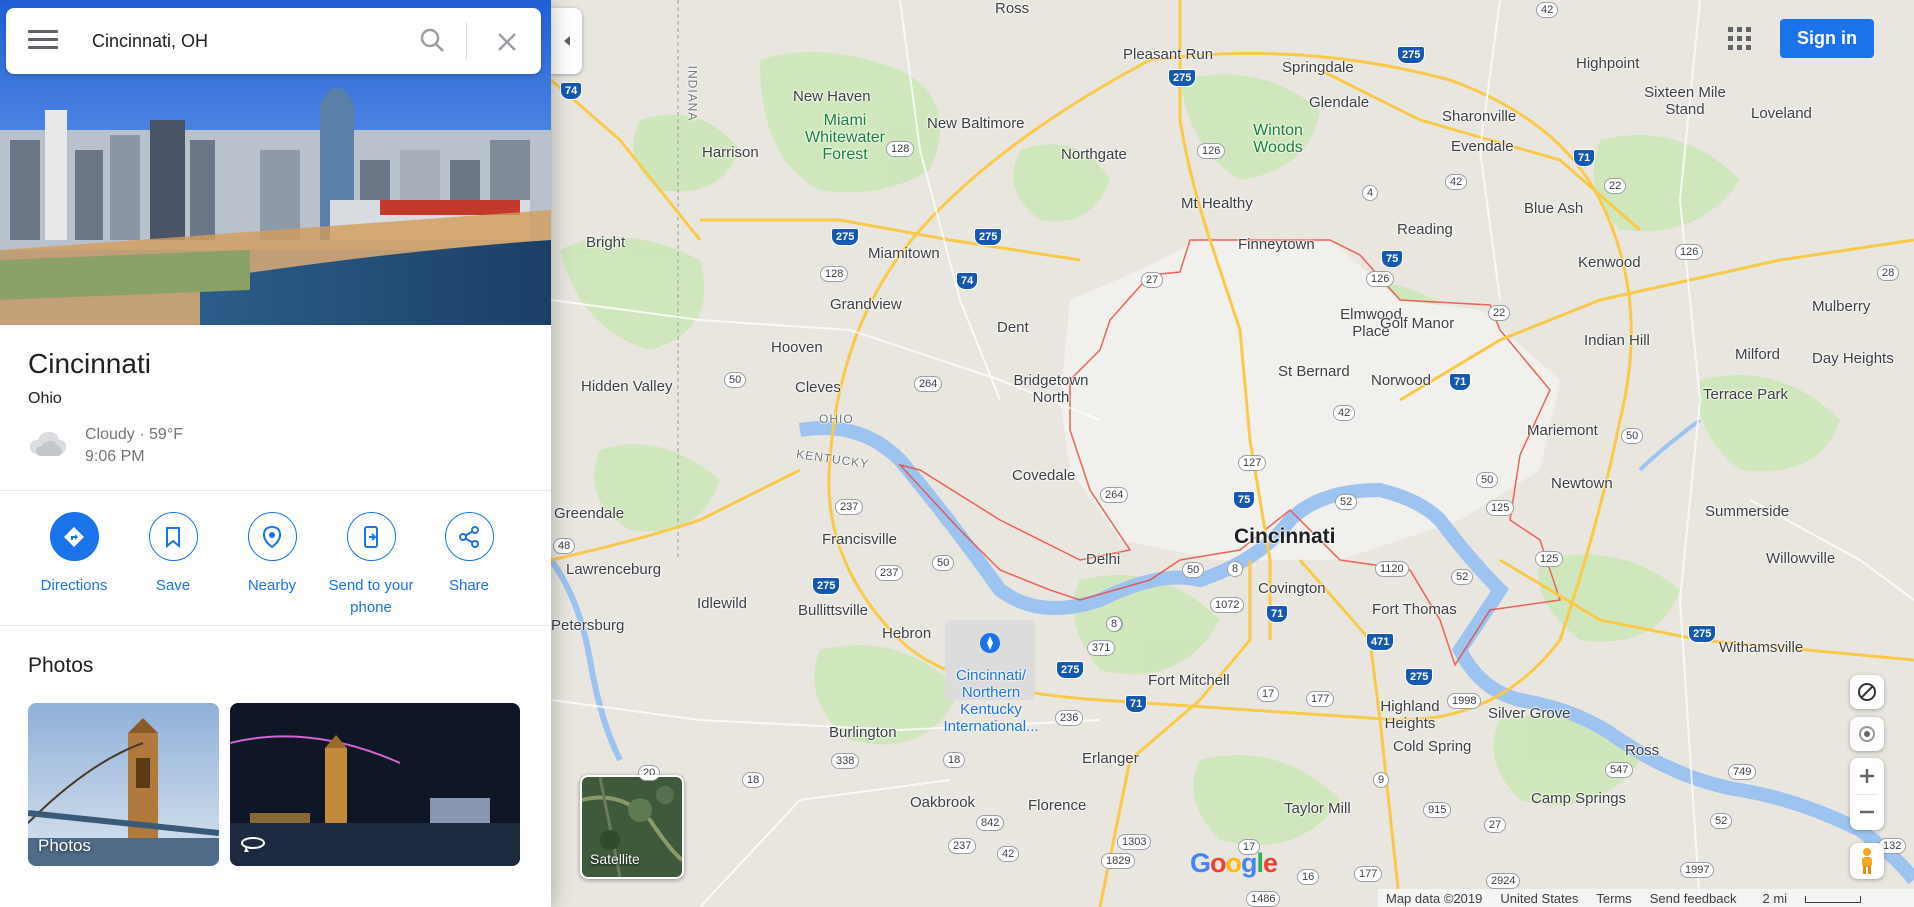 The height and width of the screenshot is (907, 1914). What do you see at coordinates (833, 610) in the screenshot?
I see `place-label: Bullittsville` at bounding box center [833, 610].